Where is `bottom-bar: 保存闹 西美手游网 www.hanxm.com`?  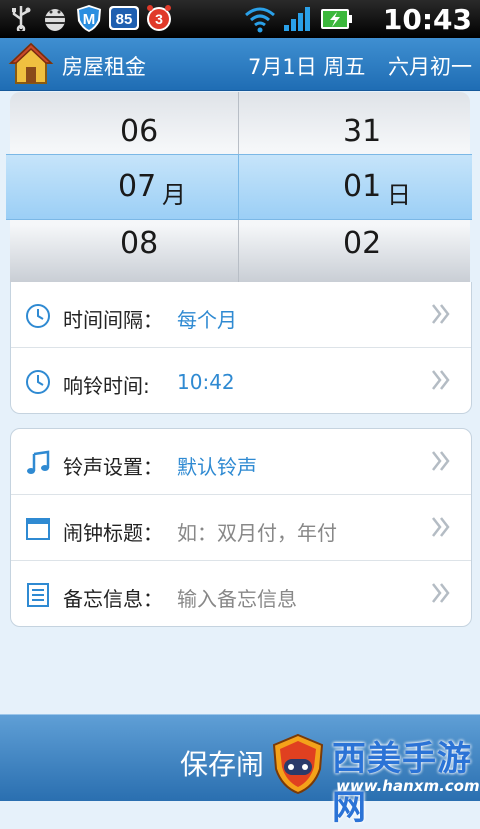
bottom-bar: 保存闹 西美手游网 www.hanxm.com is located at coordinates (240, 771).